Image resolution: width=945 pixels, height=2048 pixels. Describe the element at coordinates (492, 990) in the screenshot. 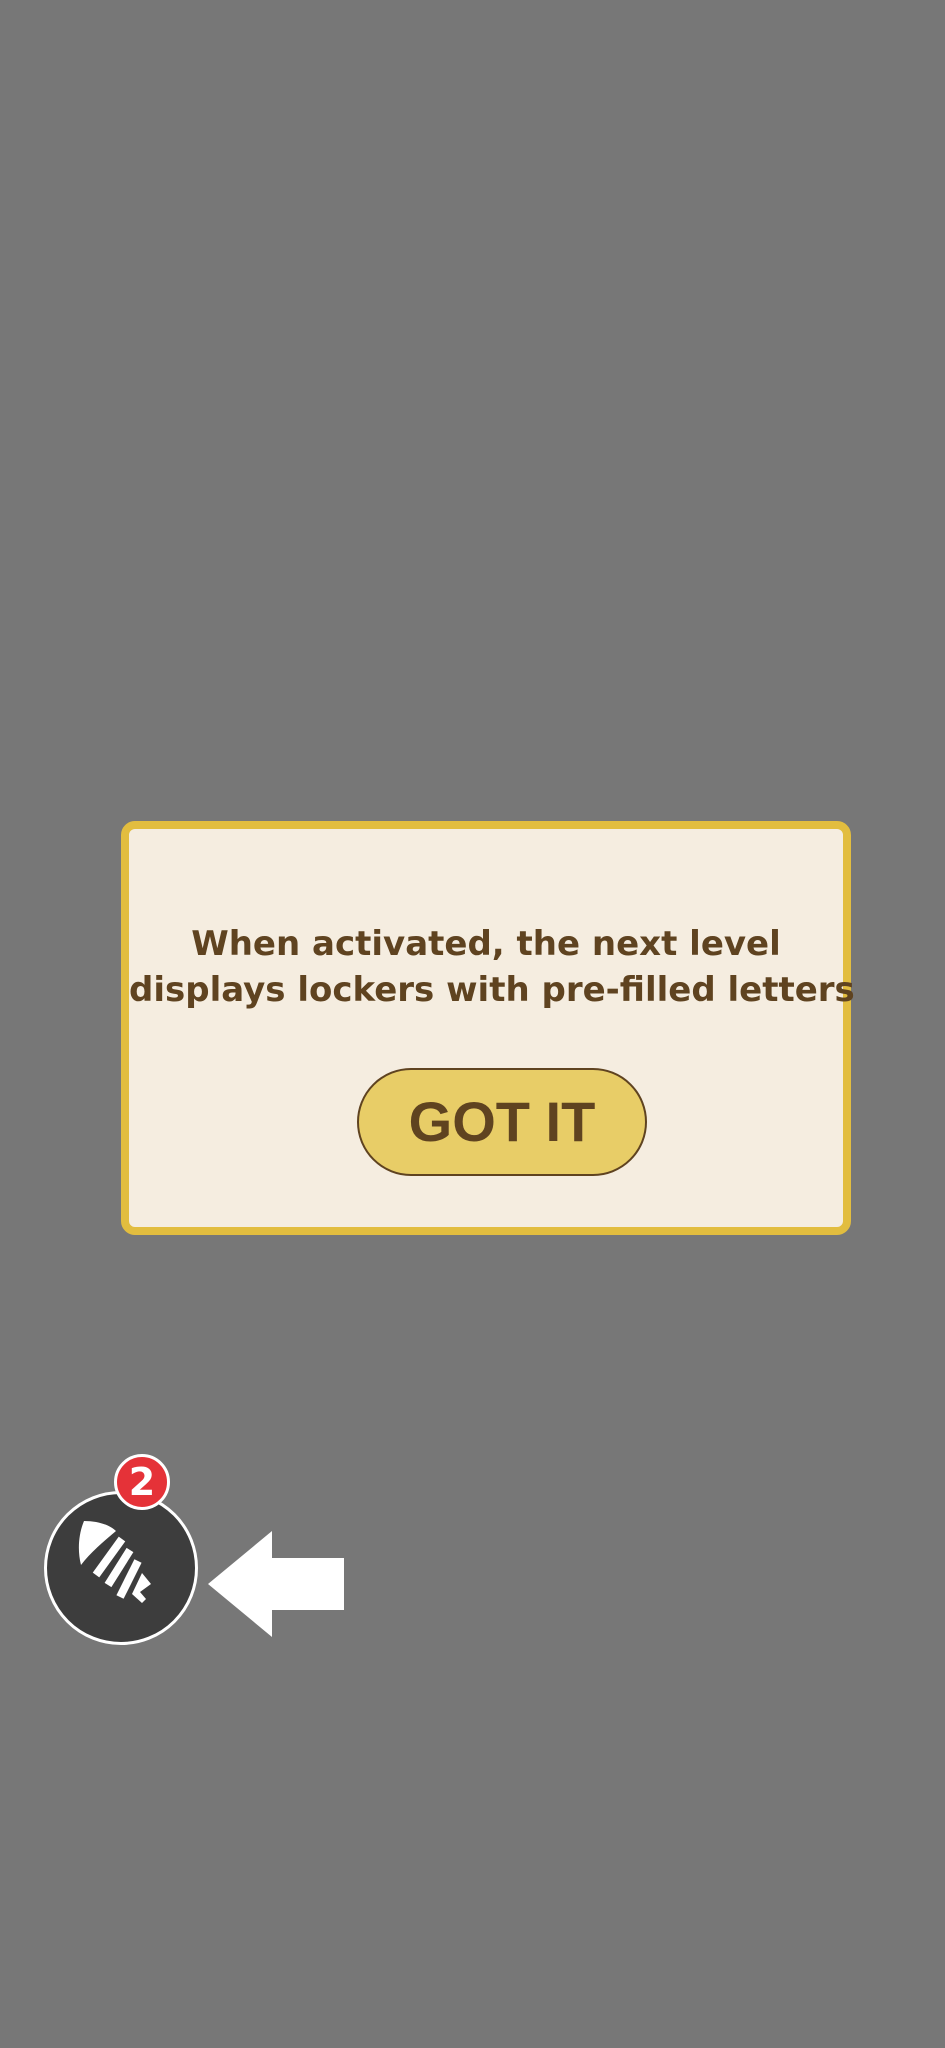

I see `dialog-message-line: displays lockers with pre-filled letters` at that location.